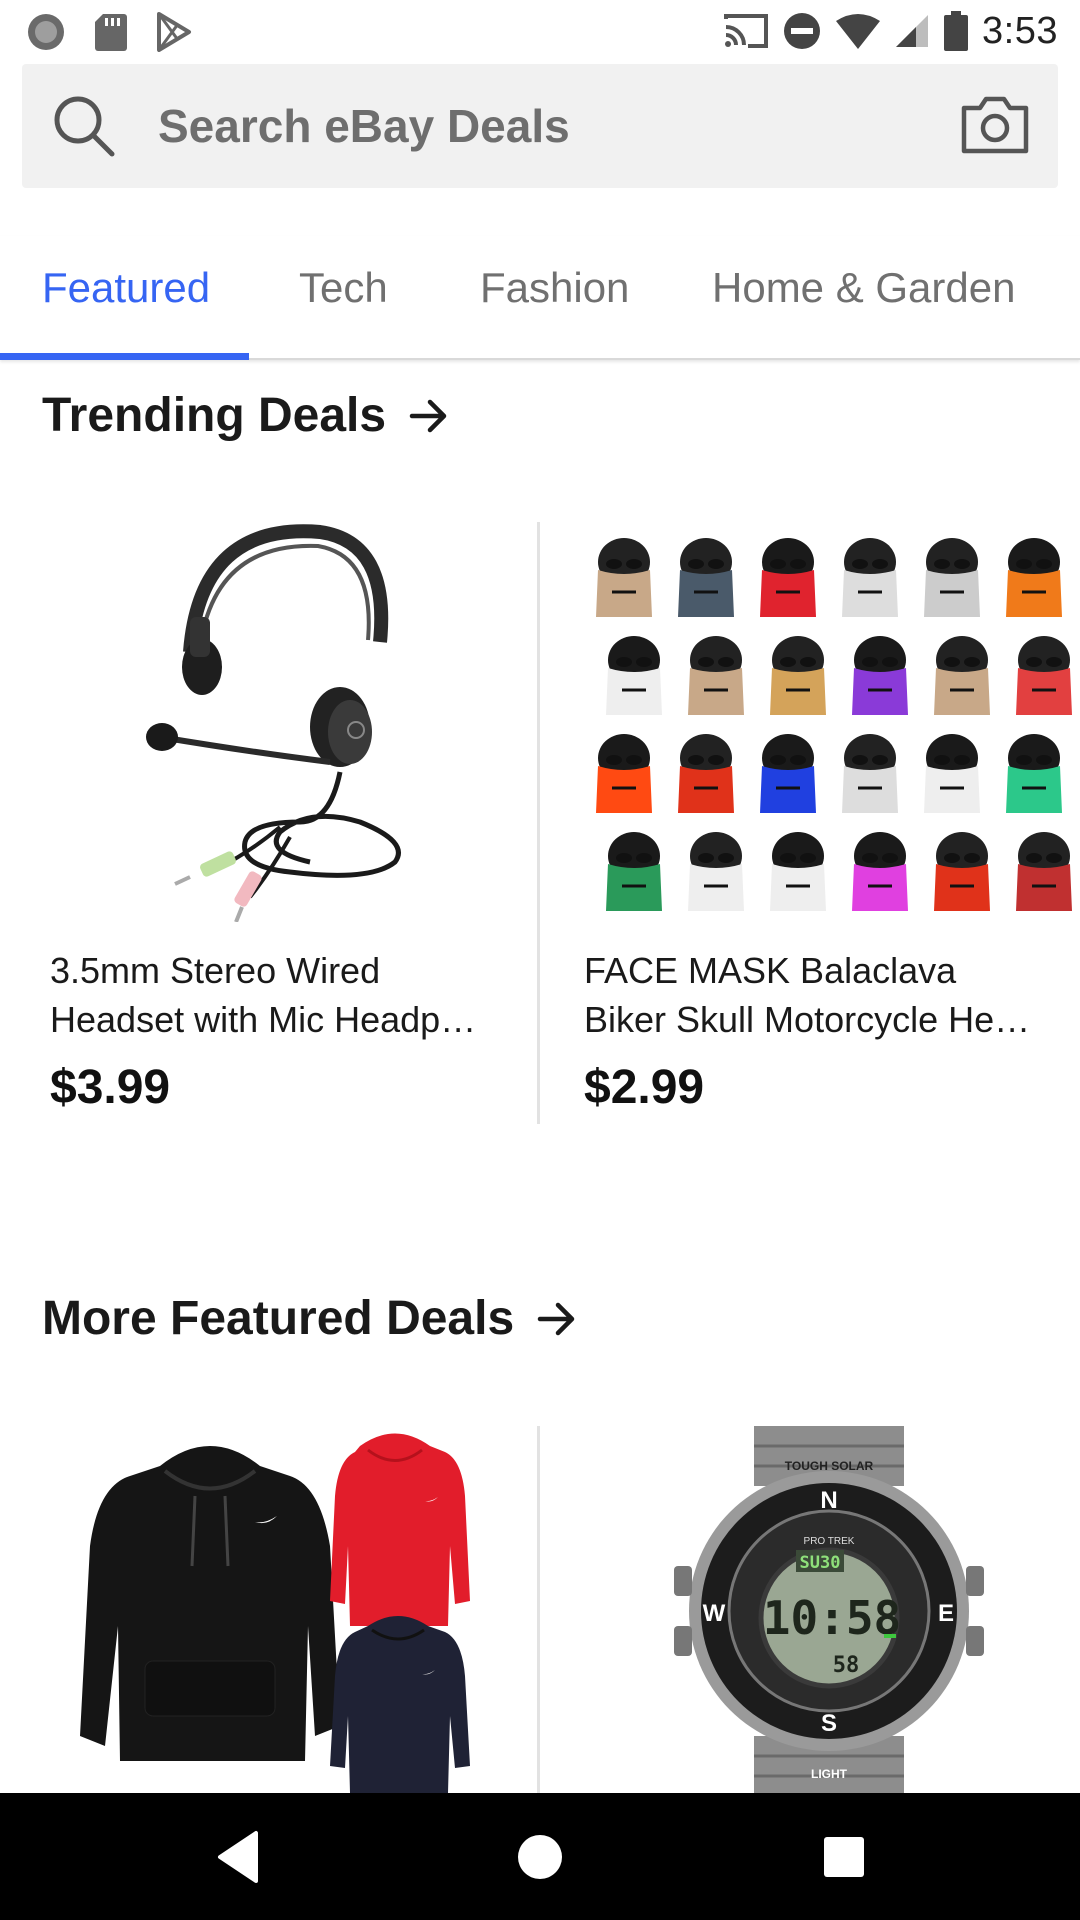 This screenshot has height=1920, width=1080. What do you see at coordinates (746, 31) in the screenshot?
I see `cast-icon` at bounding box center [746, 31].